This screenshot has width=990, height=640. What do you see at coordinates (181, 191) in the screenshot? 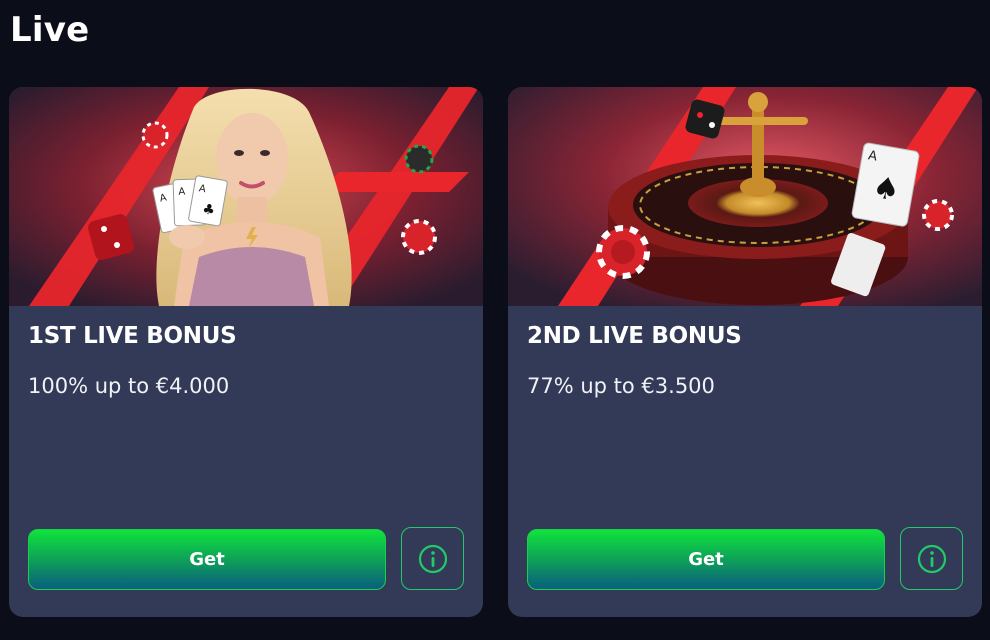
I see `svg-text: A` at bounding box center [181, 191].